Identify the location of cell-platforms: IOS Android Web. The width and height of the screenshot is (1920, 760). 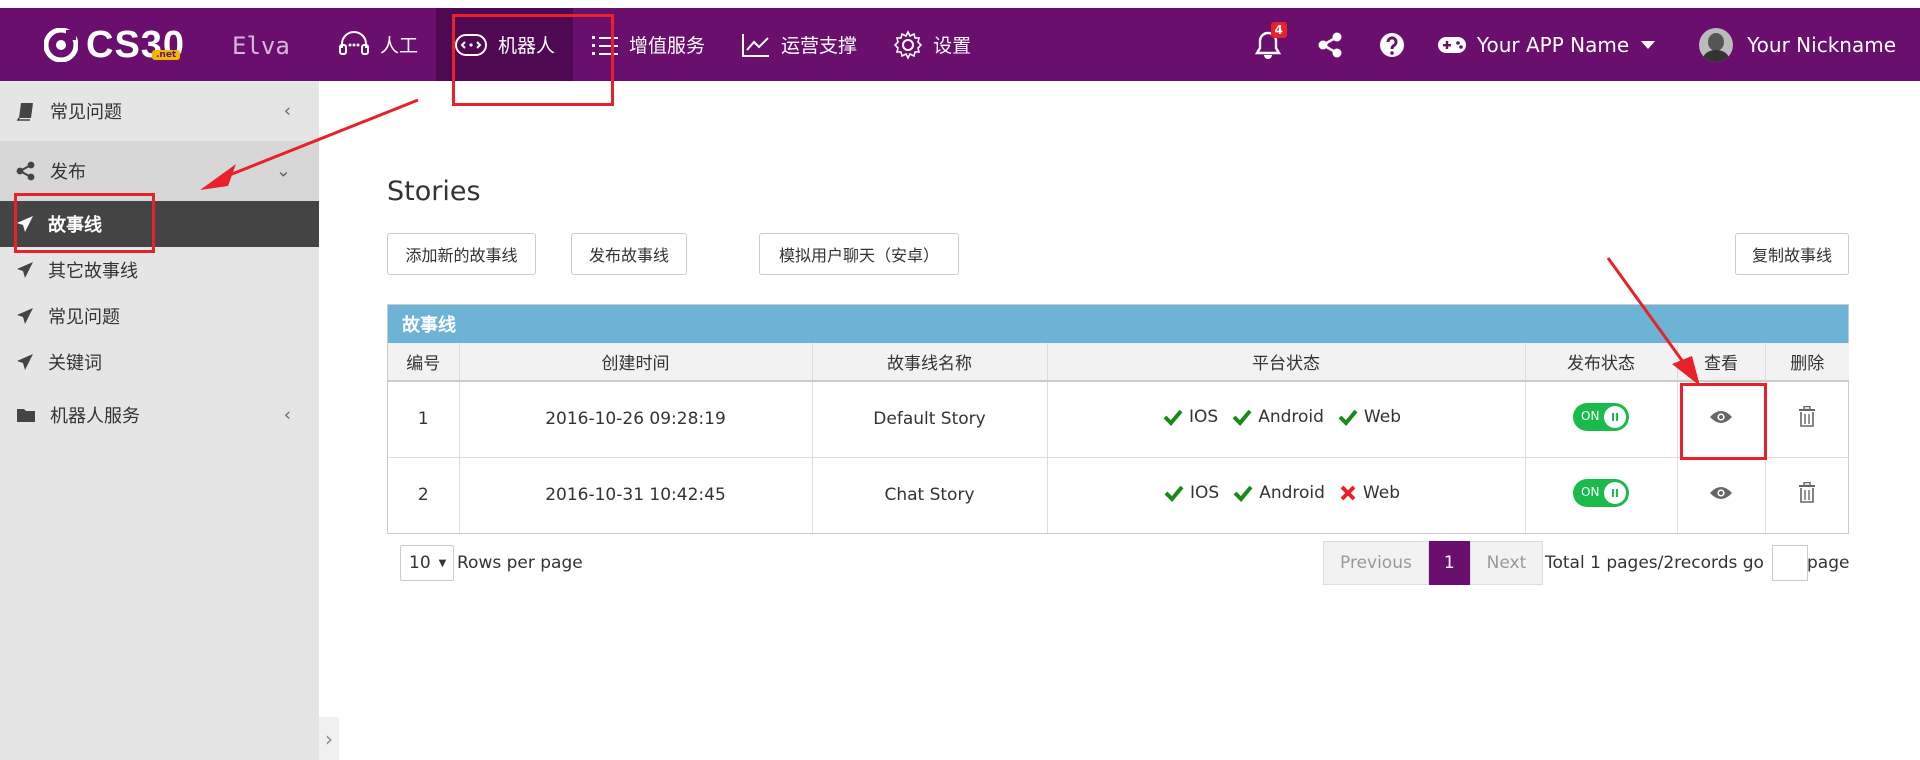
(1286, 495).